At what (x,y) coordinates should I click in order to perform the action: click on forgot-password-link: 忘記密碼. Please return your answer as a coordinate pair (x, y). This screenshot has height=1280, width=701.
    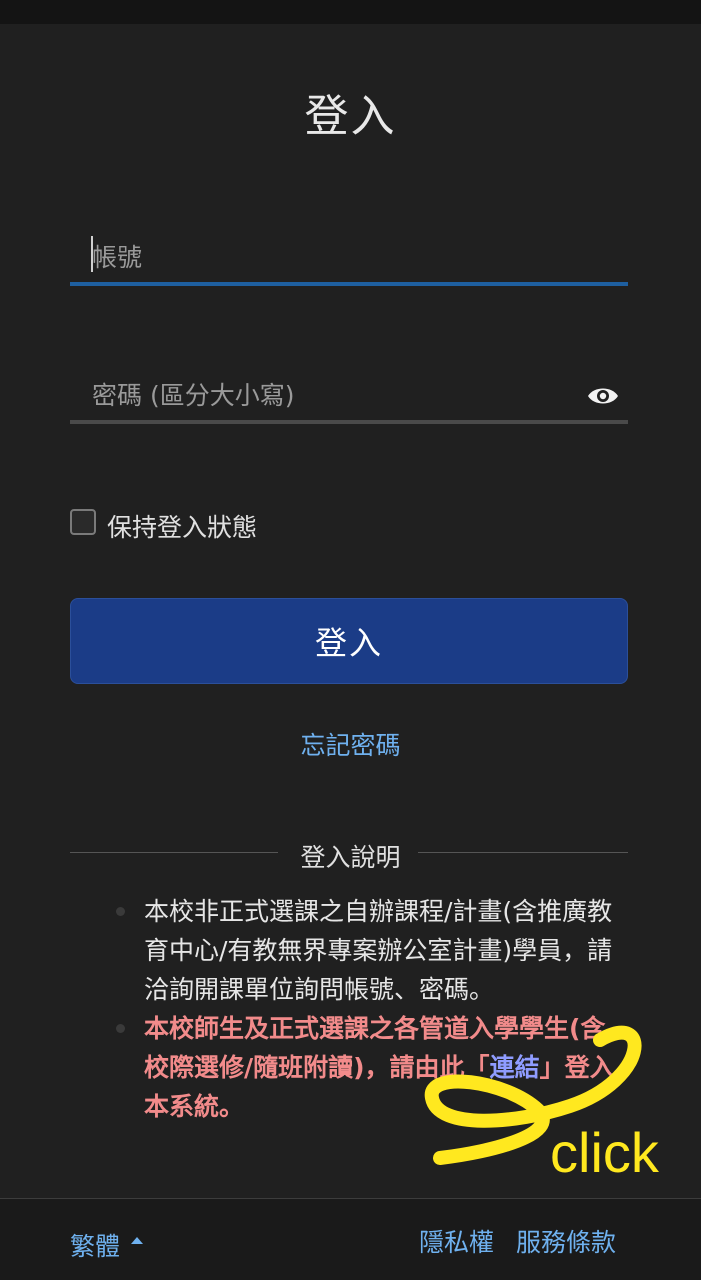
    Looking at the image, I should click on (350, 744).